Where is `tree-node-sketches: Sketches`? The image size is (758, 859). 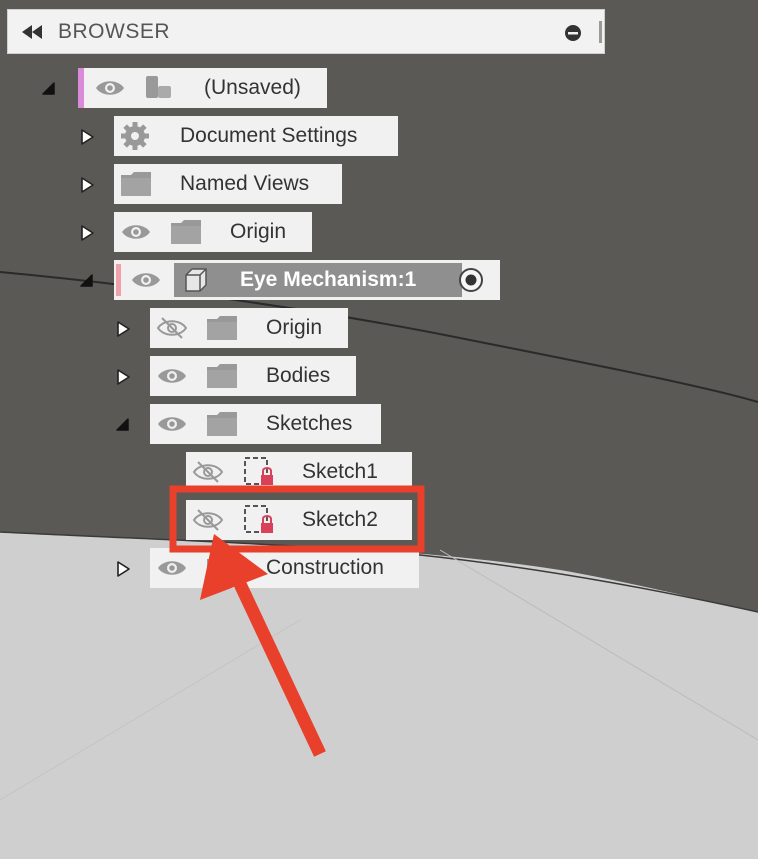 tree-node-sketches: Sketches is located at coordinates (265, 424).